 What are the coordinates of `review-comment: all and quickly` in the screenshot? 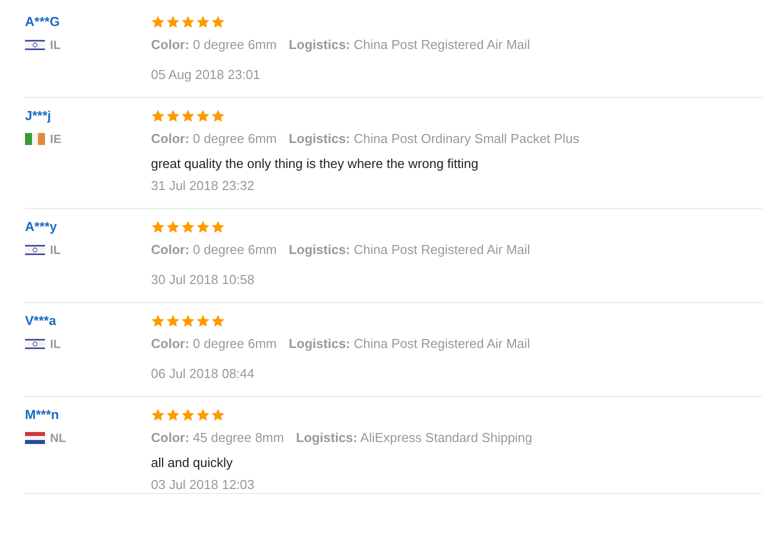 It's located at (192, 462).